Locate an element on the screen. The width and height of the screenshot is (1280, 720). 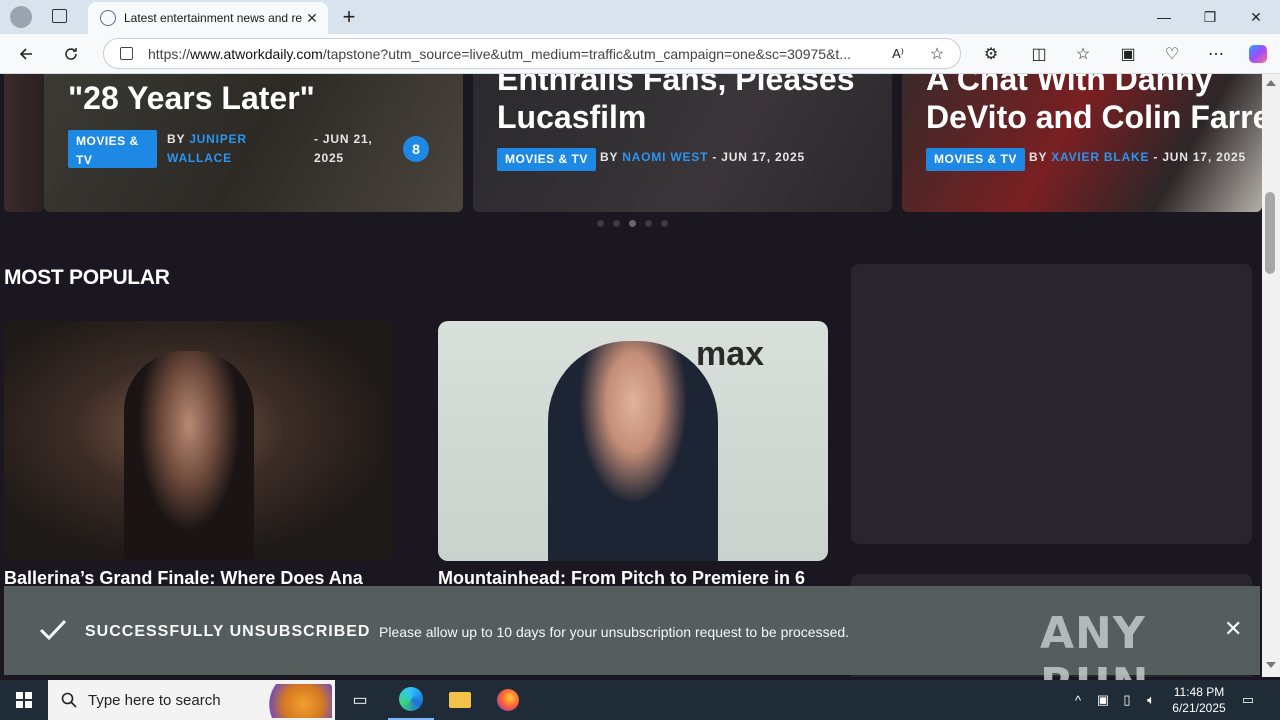
favorites-icon: ☆ is located at coordinates (1083, 54).